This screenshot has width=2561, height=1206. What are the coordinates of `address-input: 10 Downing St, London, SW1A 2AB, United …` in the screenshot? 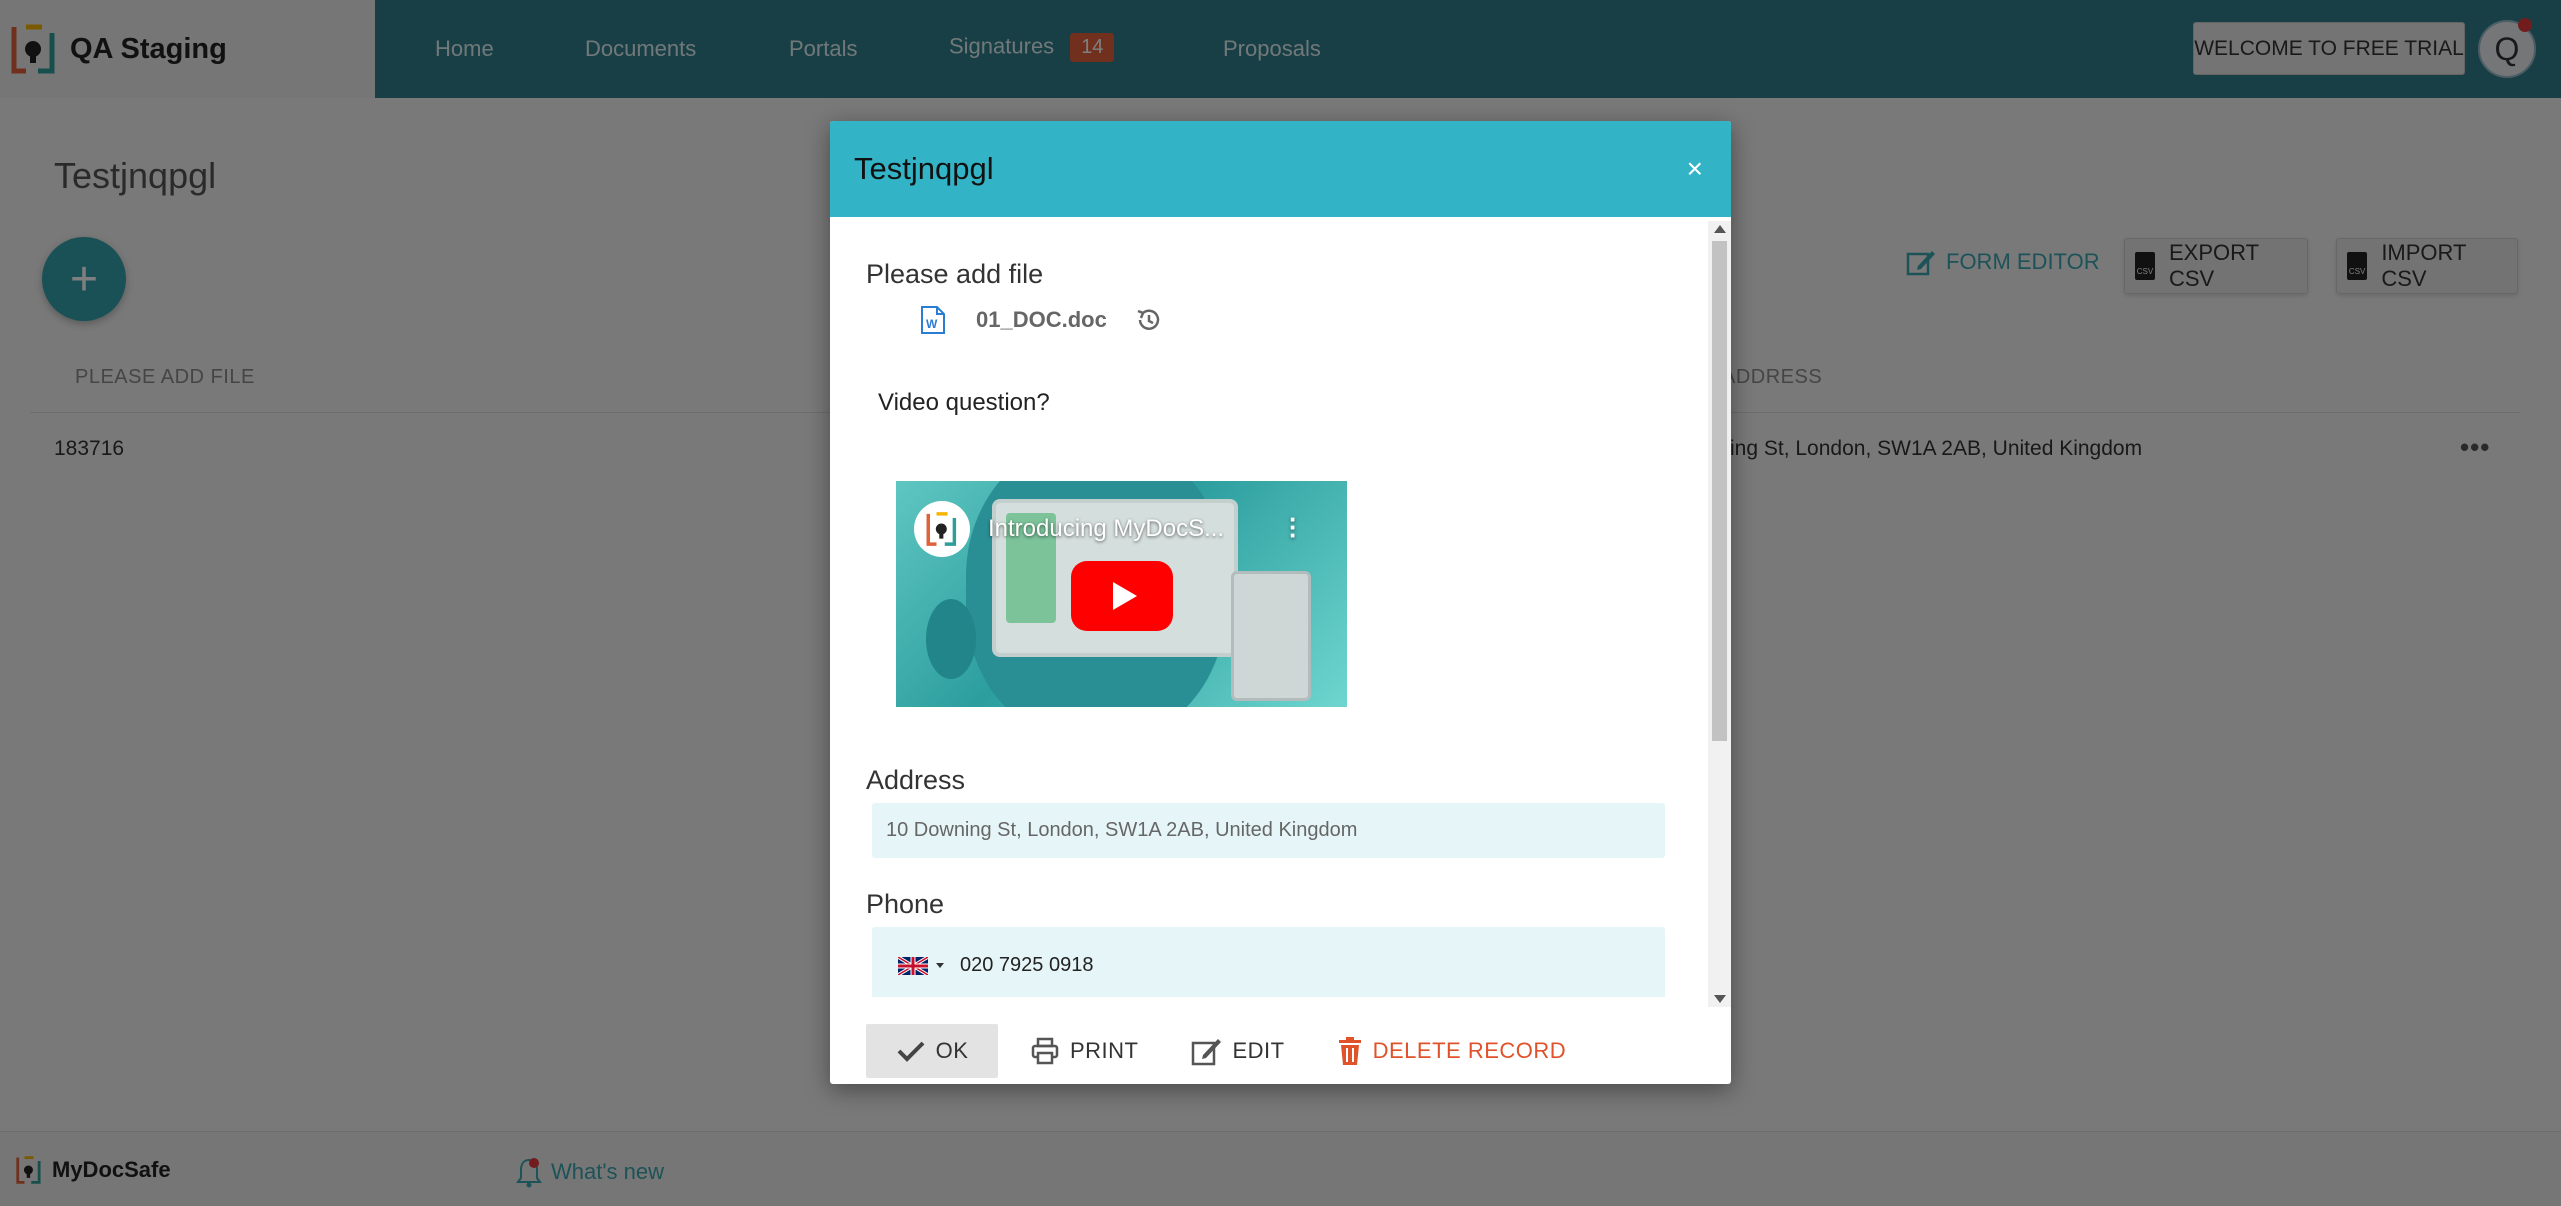 It's located at (1268, 830).